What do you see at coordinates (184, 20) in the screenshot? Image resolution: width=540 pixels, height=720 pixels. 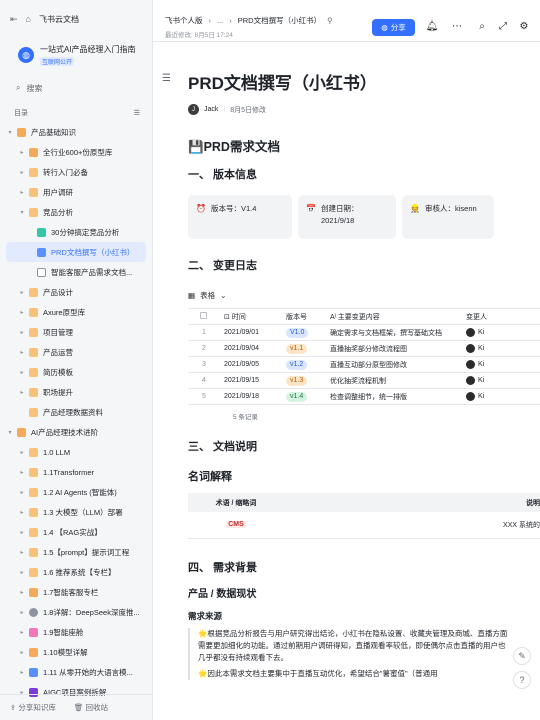 I see `breadcrumb-root: 飞书个人版` at bounding box center [184, 20].